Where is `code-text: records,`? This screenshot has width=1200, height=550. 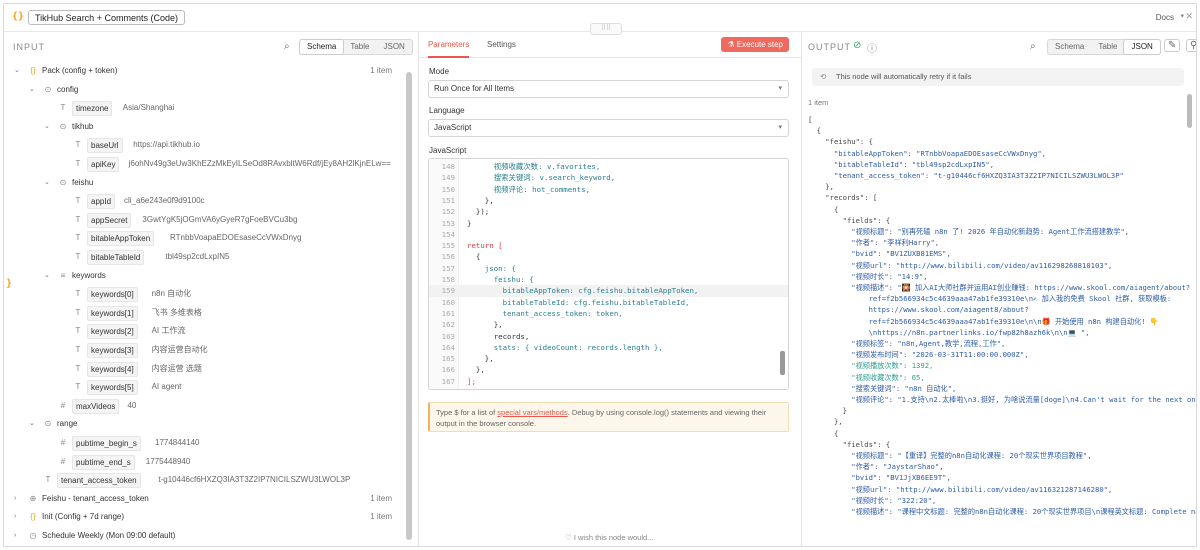 code-text: records, is located at coordinates (498, 336).